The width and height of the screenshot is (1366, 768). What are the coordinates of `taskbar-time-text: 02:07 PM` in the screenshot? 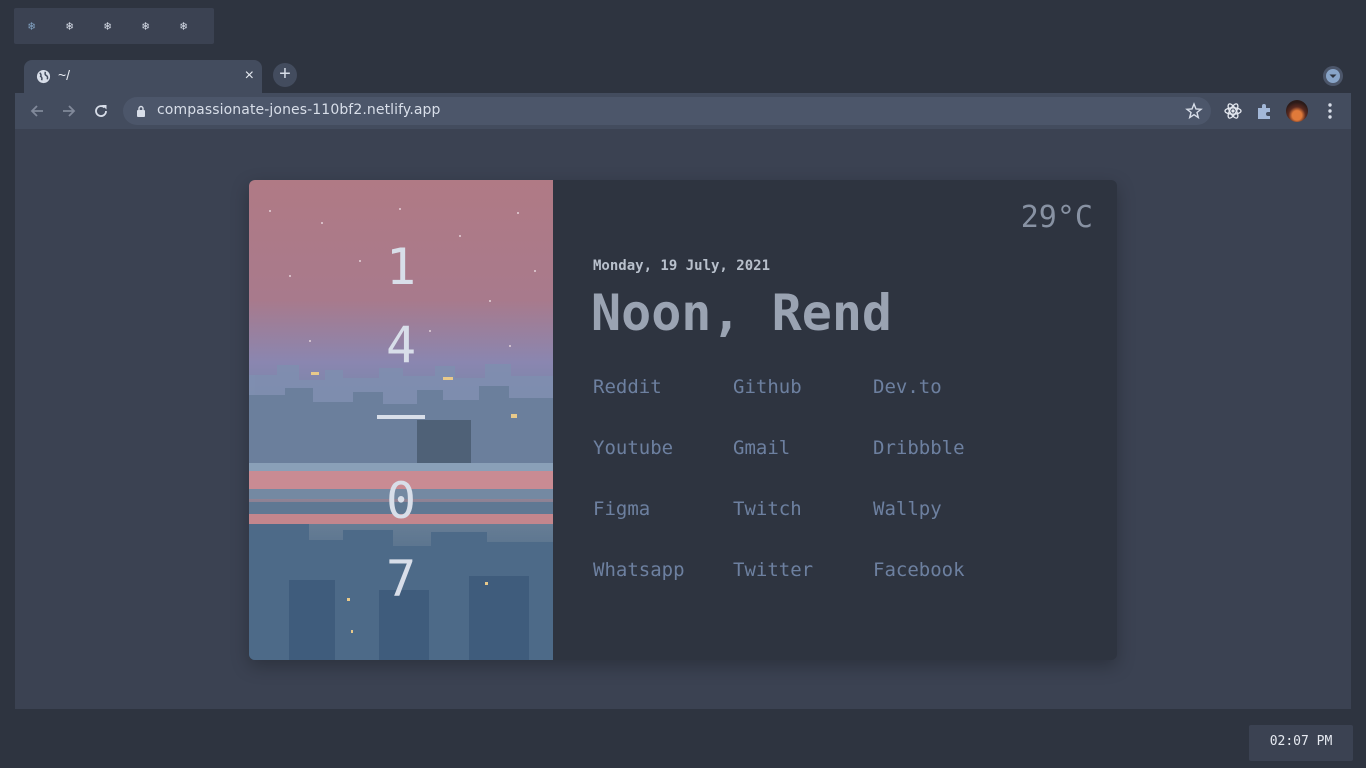 It's located at (1301, 741).